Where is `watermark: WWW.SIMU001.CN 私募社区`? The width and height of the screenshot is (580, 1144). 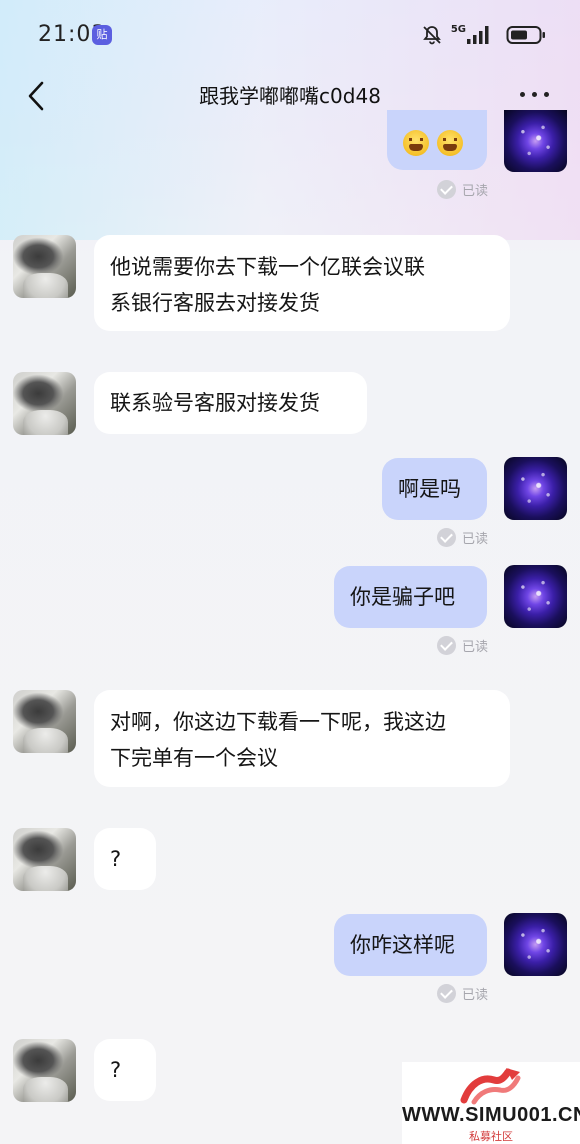 watermark: WWW.SIMU001.CN 私募社区 is located at coordinates (491, 1103).